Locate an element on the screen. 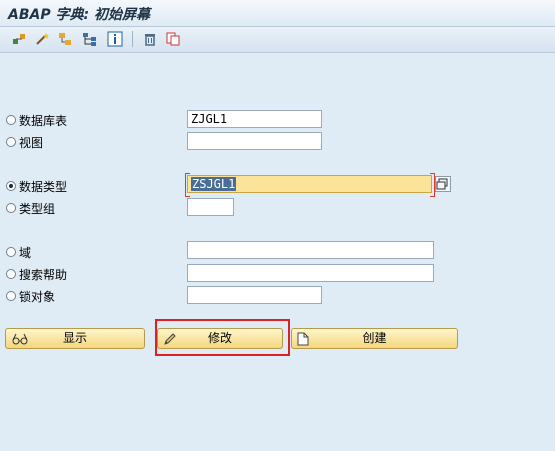 Image resolution: width=555 pixels, height=451 pixels. object-list-icon is located at coordinates (65, 39).